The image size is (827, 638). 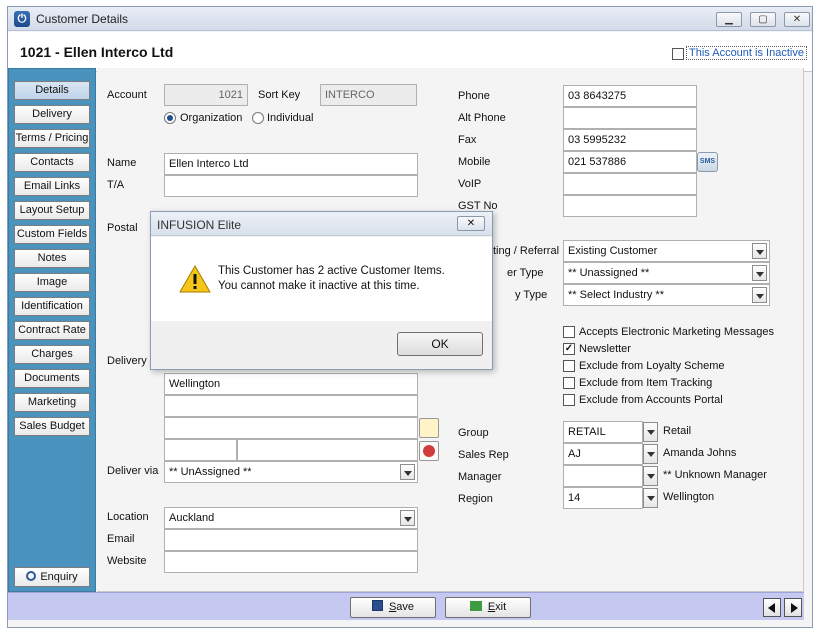 What do you see at coordinates (473, 433) in the screenshot?
I see `group-label: Group` at bounding box center [473, 433].